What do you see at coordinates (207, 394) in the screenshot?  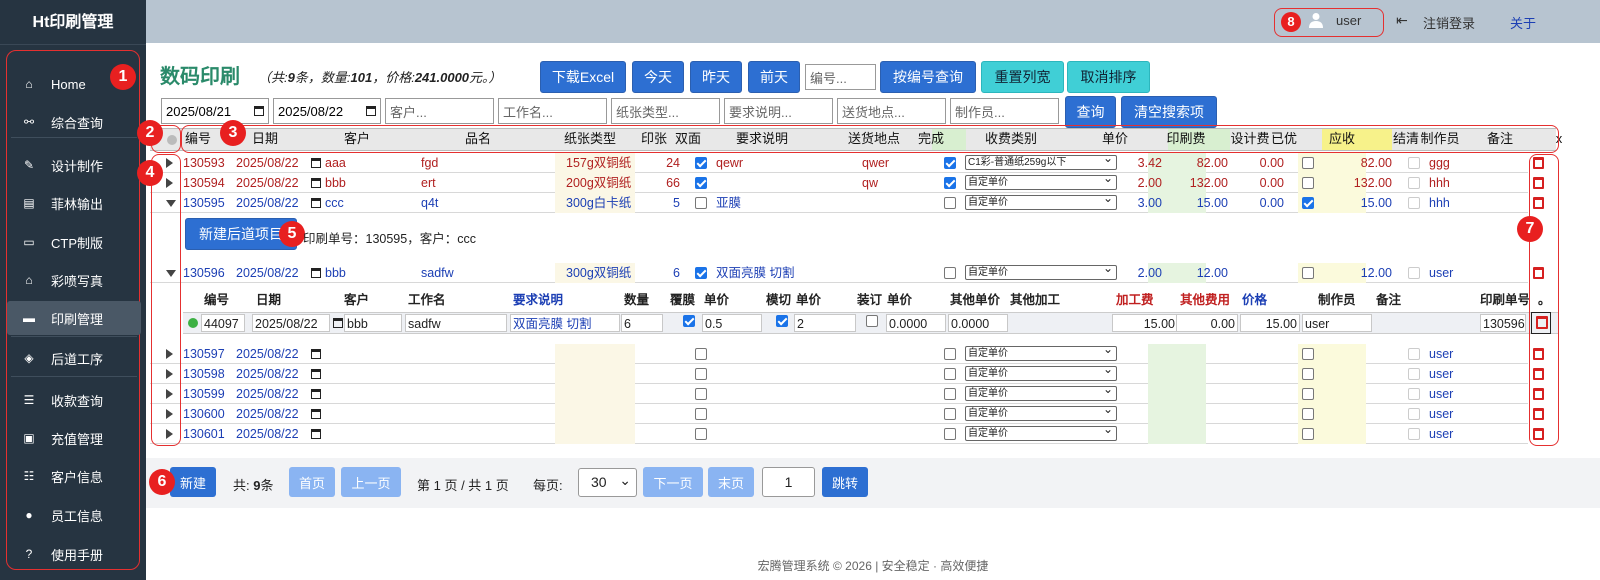 I see `order-id: 130599` at bounding box center [207, 394].